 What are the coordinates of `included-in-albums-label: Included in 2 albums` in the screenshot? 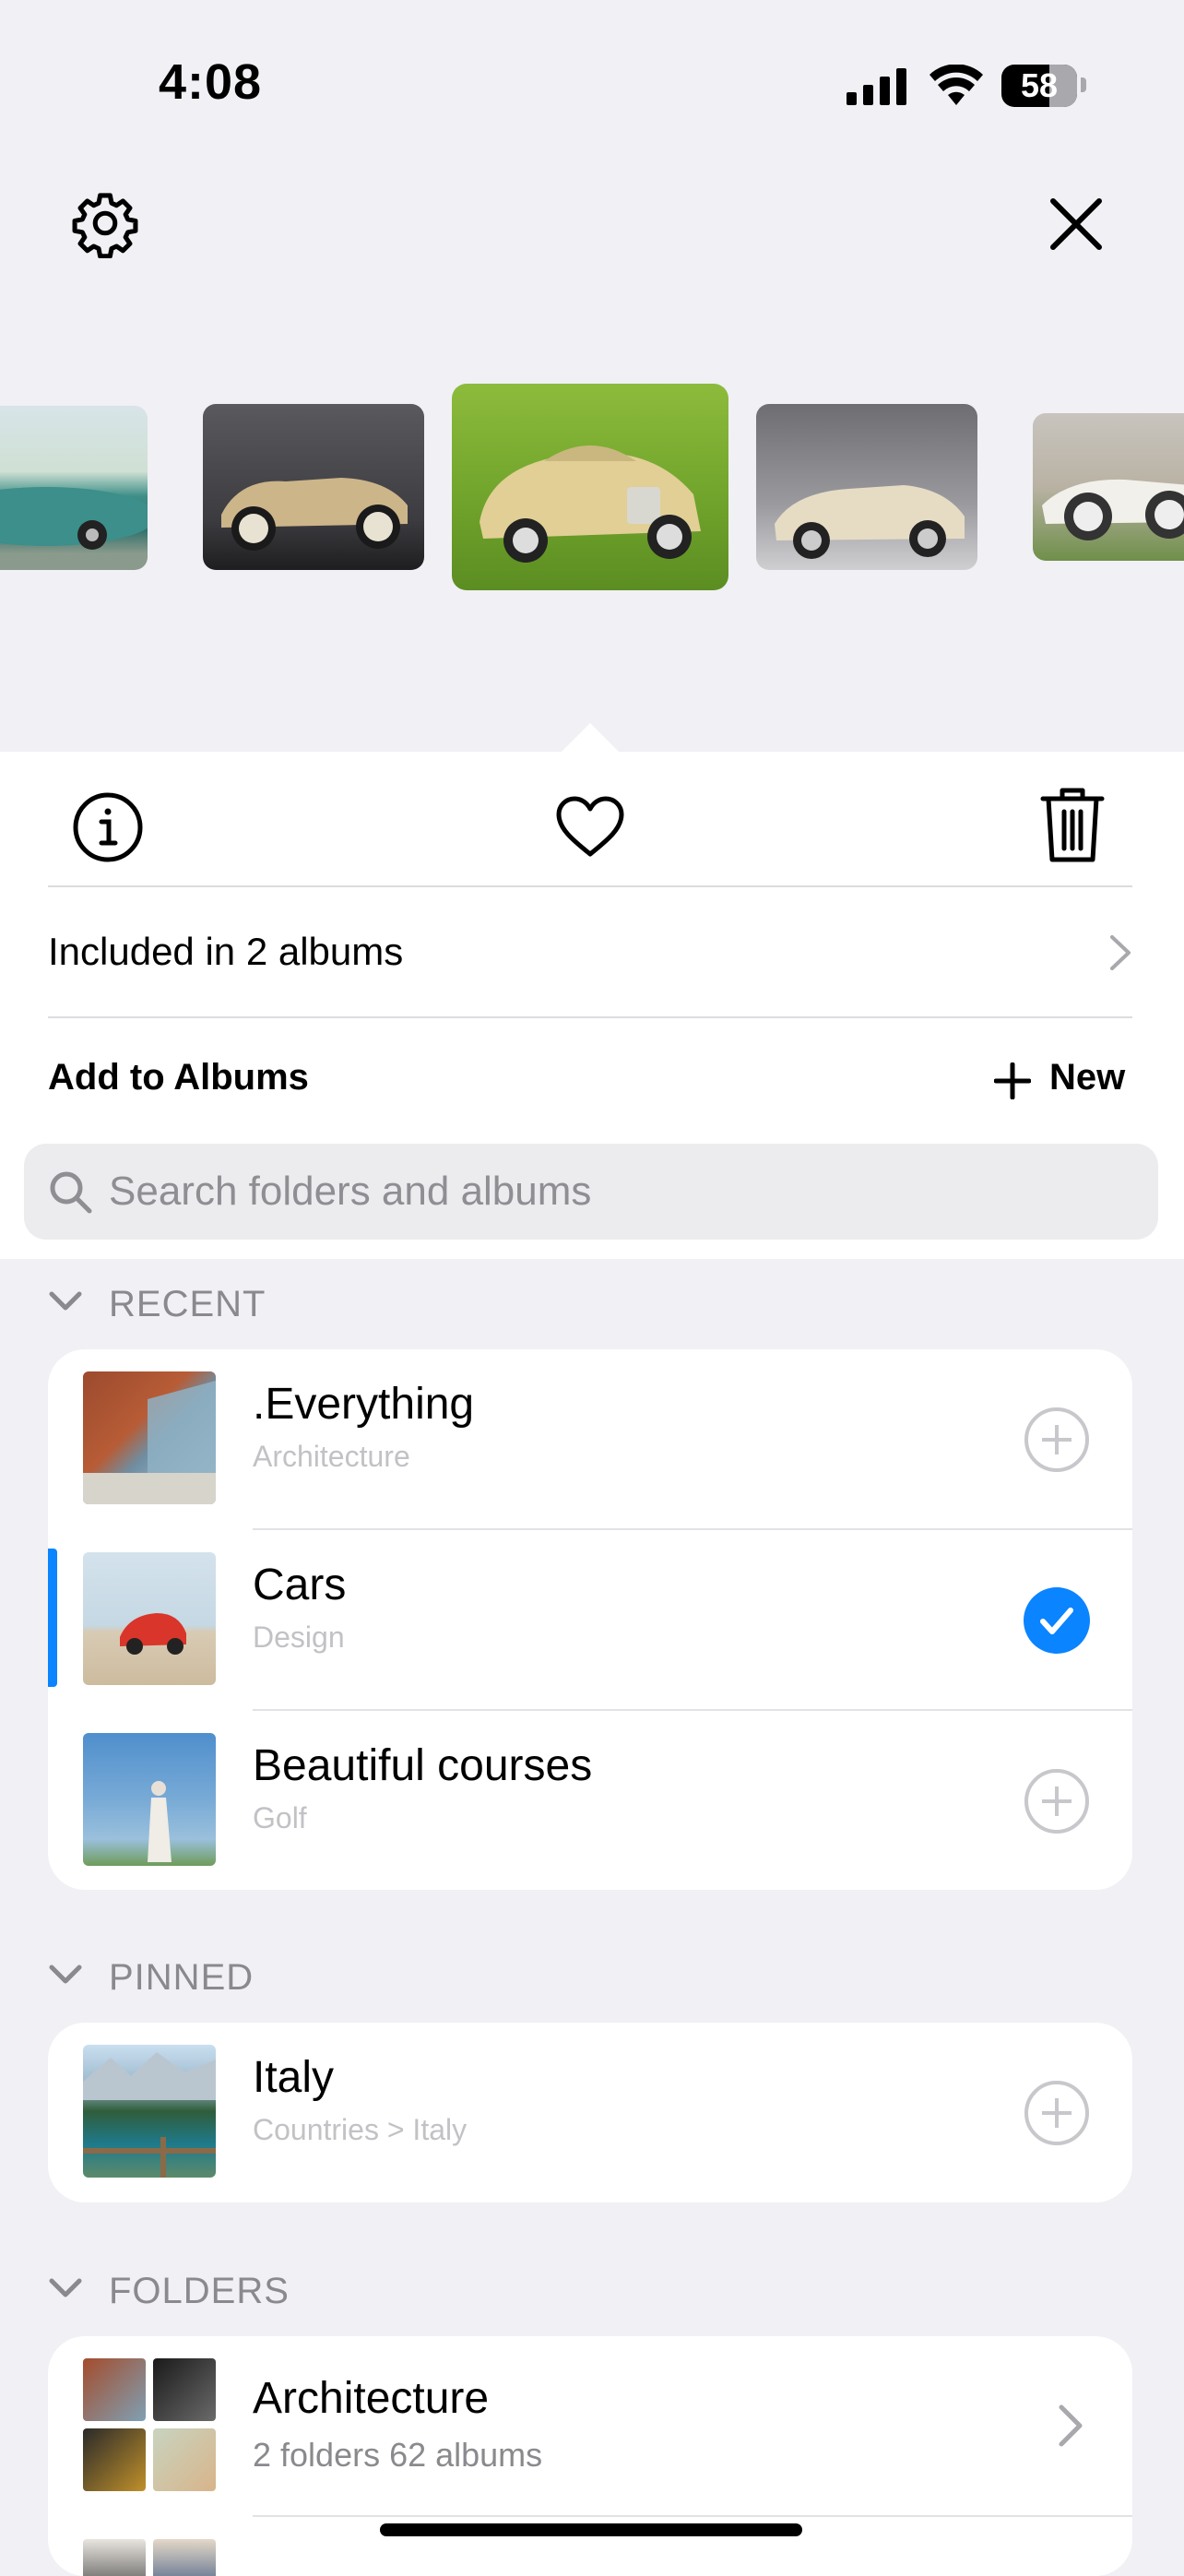 It's located at (226, 951).